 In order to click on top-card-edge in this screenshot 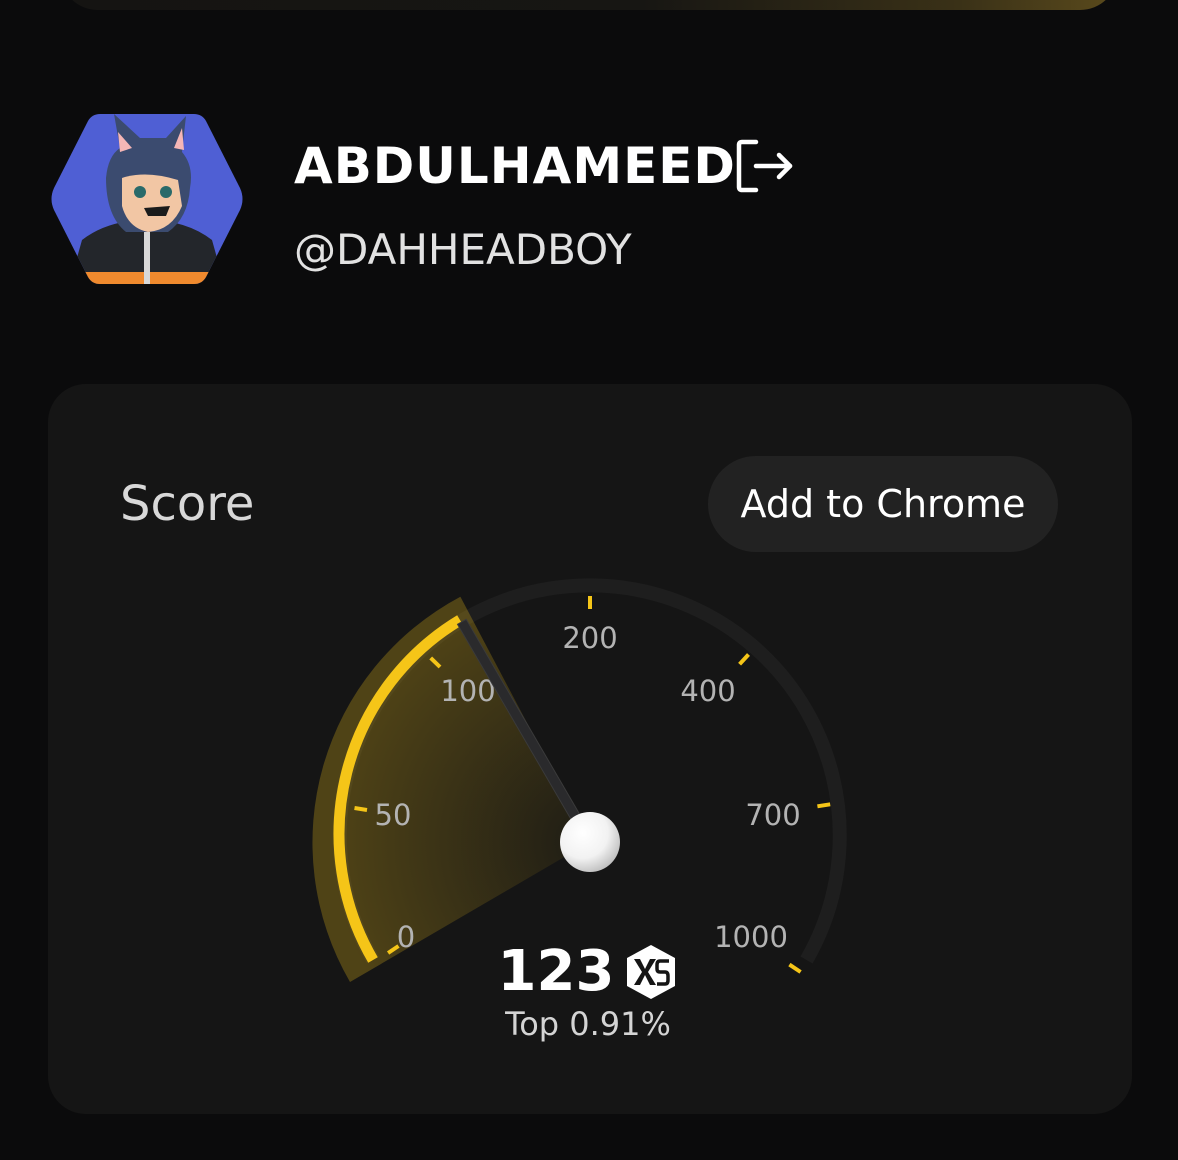, I will do `click(589, 5)`.